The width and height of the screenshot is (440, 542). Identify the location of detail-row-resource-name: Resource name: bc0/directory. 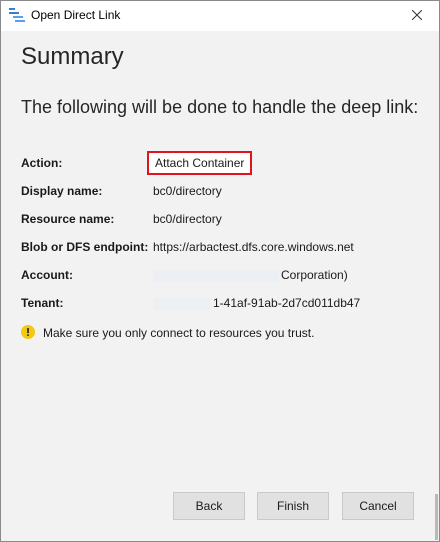
(226, 219).